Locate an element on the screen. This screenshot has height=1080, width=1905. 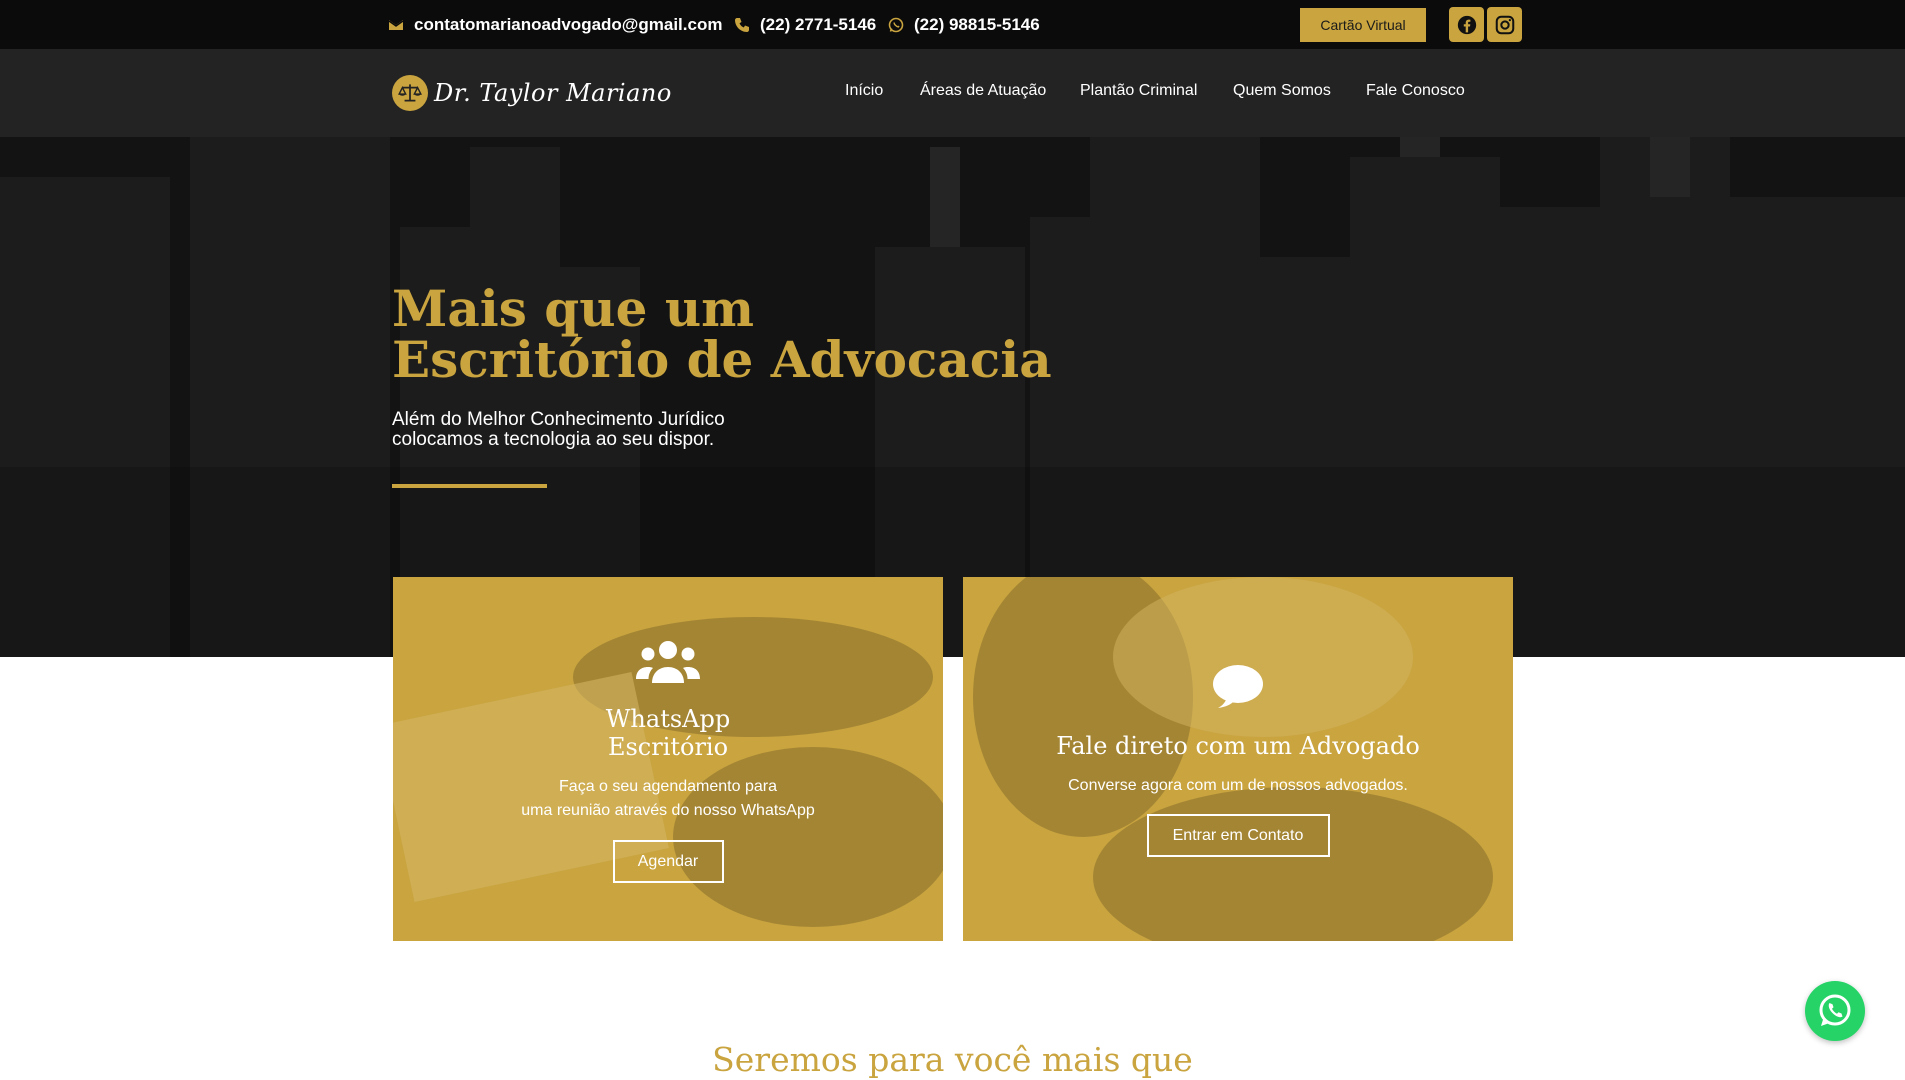
email-text: contatomarianoadvogado@gmail.com is located at coordinates (568, 24).